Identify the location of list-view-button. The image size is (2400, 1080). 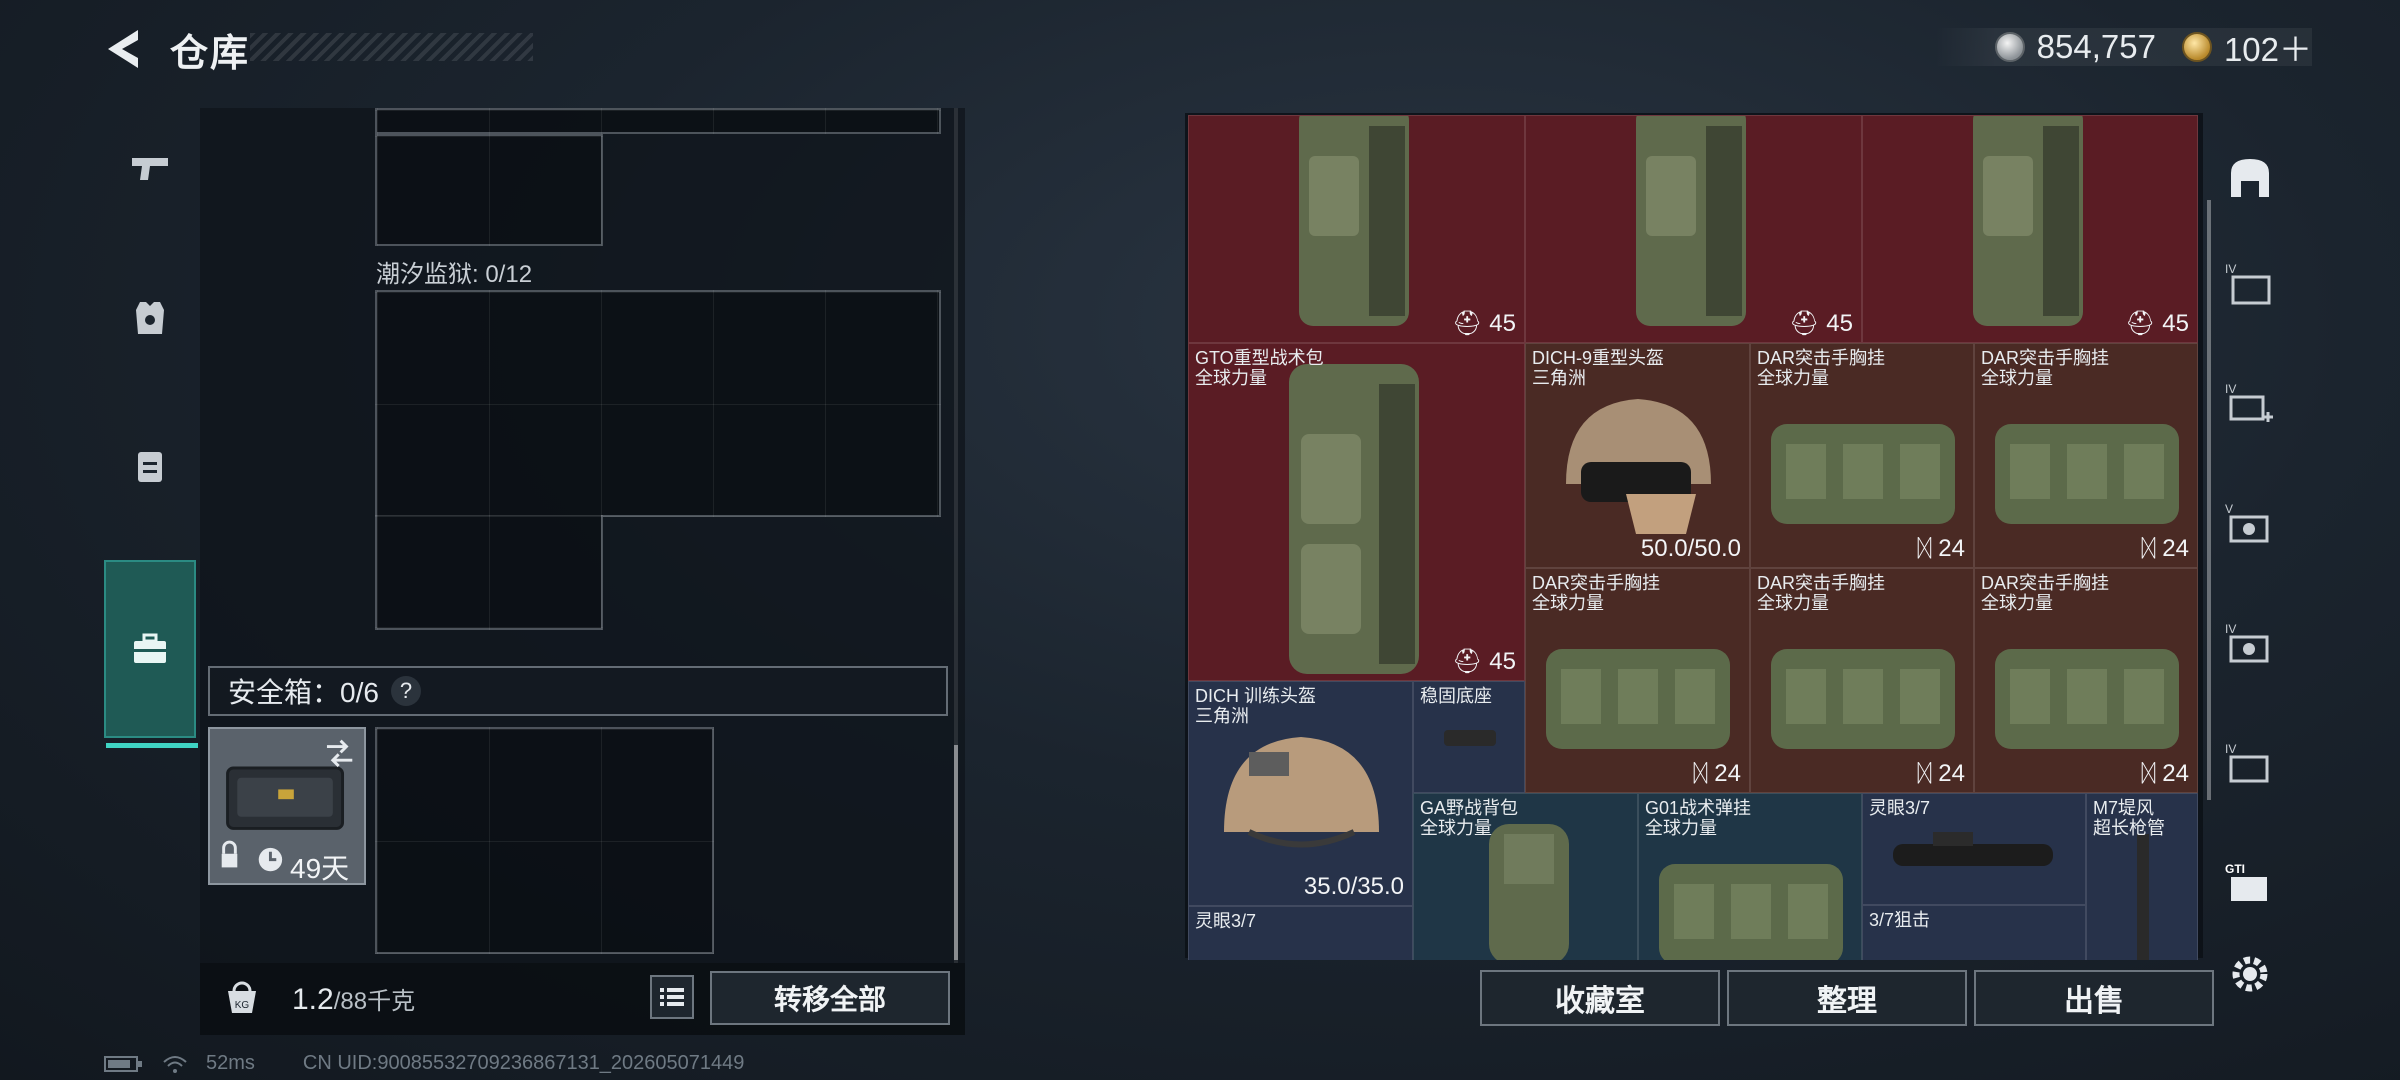
(672, 997).